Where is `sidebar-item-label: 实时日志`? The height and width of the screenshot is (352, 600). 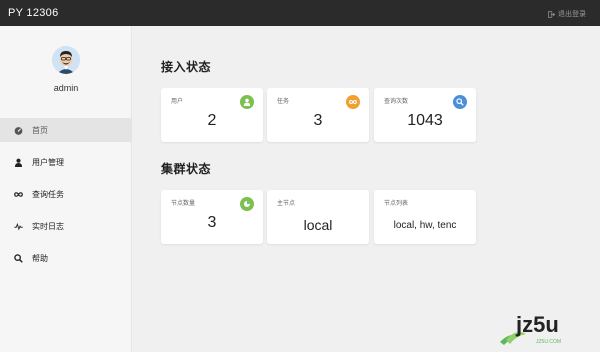 sidebar-item-label: 实时日志 is located at coordinates (48, 226).